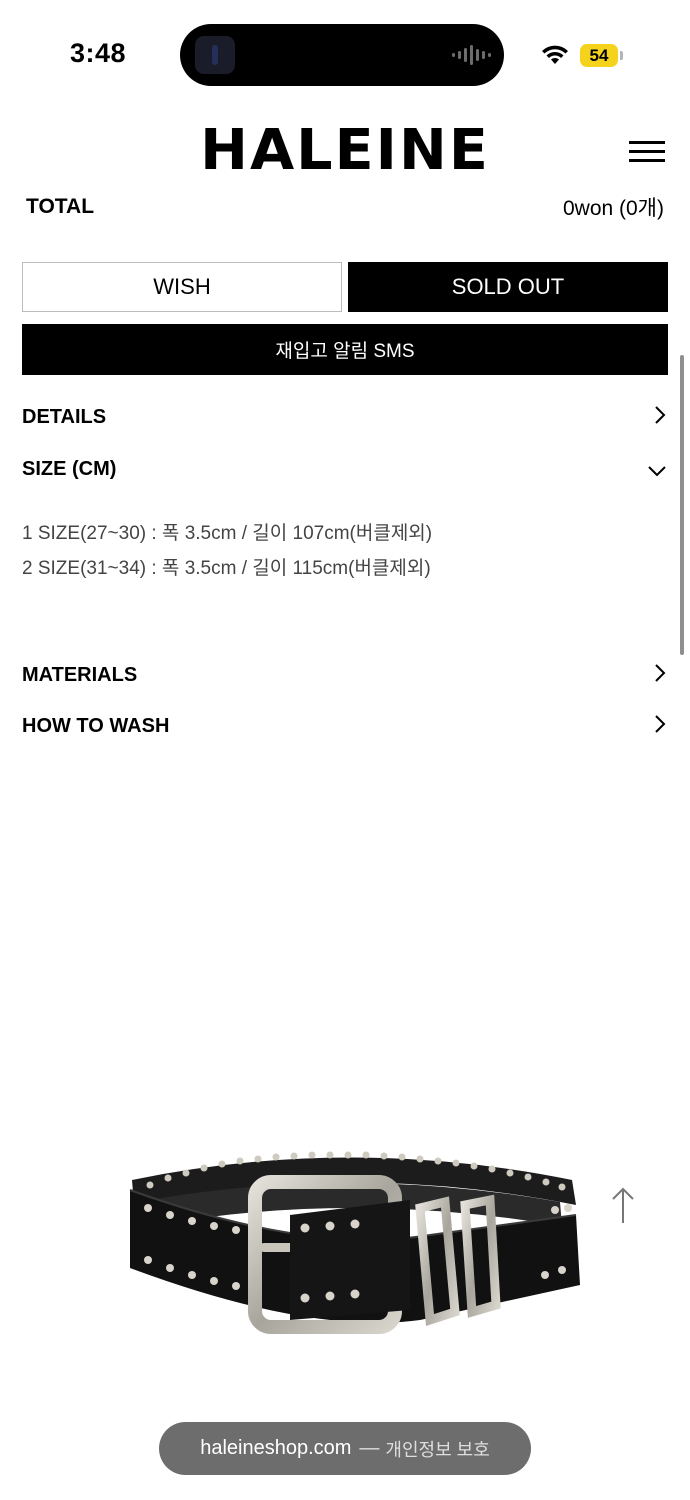 Image resolution: width=690 pixels, height=1500 pixels. I want to click on sold-out-button: SOLD OUT, so click(508, 287).